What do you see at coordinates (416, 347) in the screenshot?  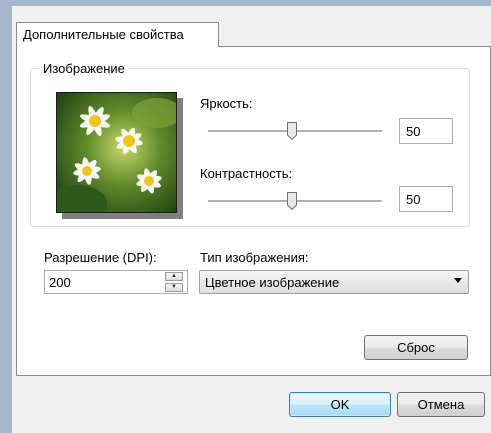 I see `reset-button: Сброс` at bounding box center [416, 347].